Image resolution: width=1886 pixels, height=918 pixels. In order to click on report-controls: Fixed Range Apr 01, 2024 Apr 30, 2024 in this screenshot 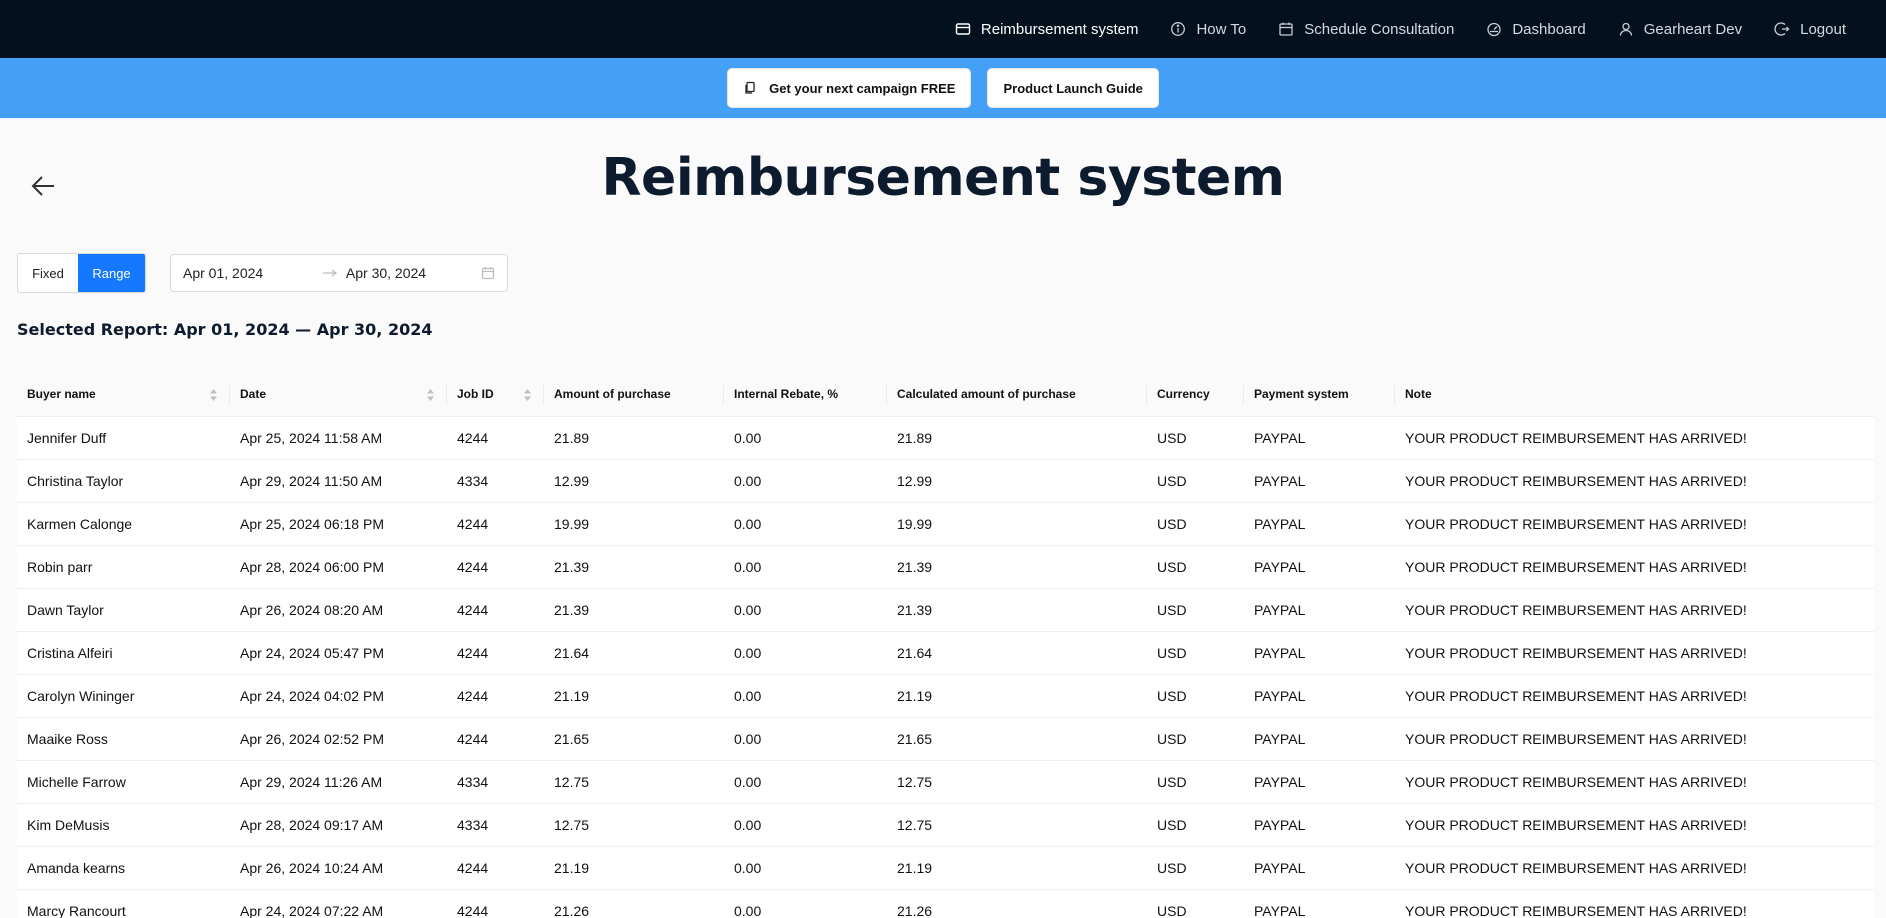, I will do `click(262, 273)`.